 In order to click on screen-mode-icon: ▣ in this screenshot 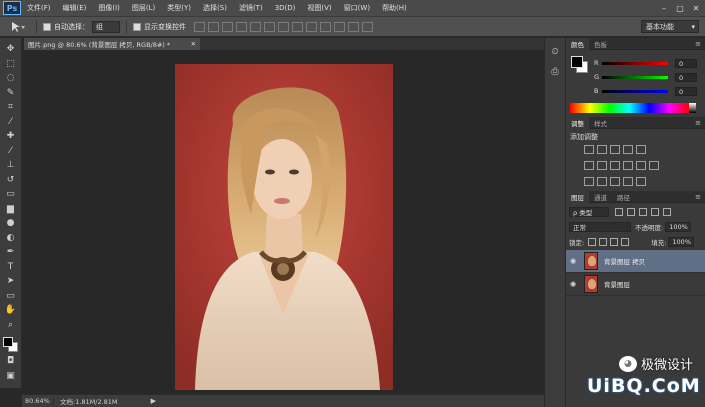, I will do `click(11, 376)`.